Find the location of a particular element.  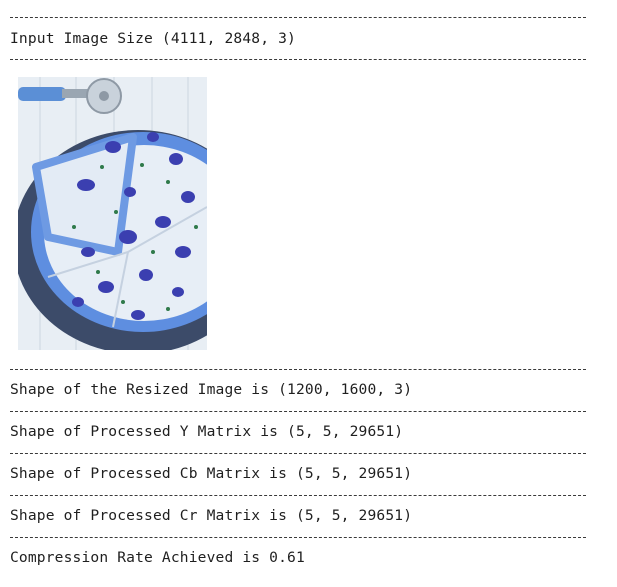

pizza-image is located at coordinates (112, 213).